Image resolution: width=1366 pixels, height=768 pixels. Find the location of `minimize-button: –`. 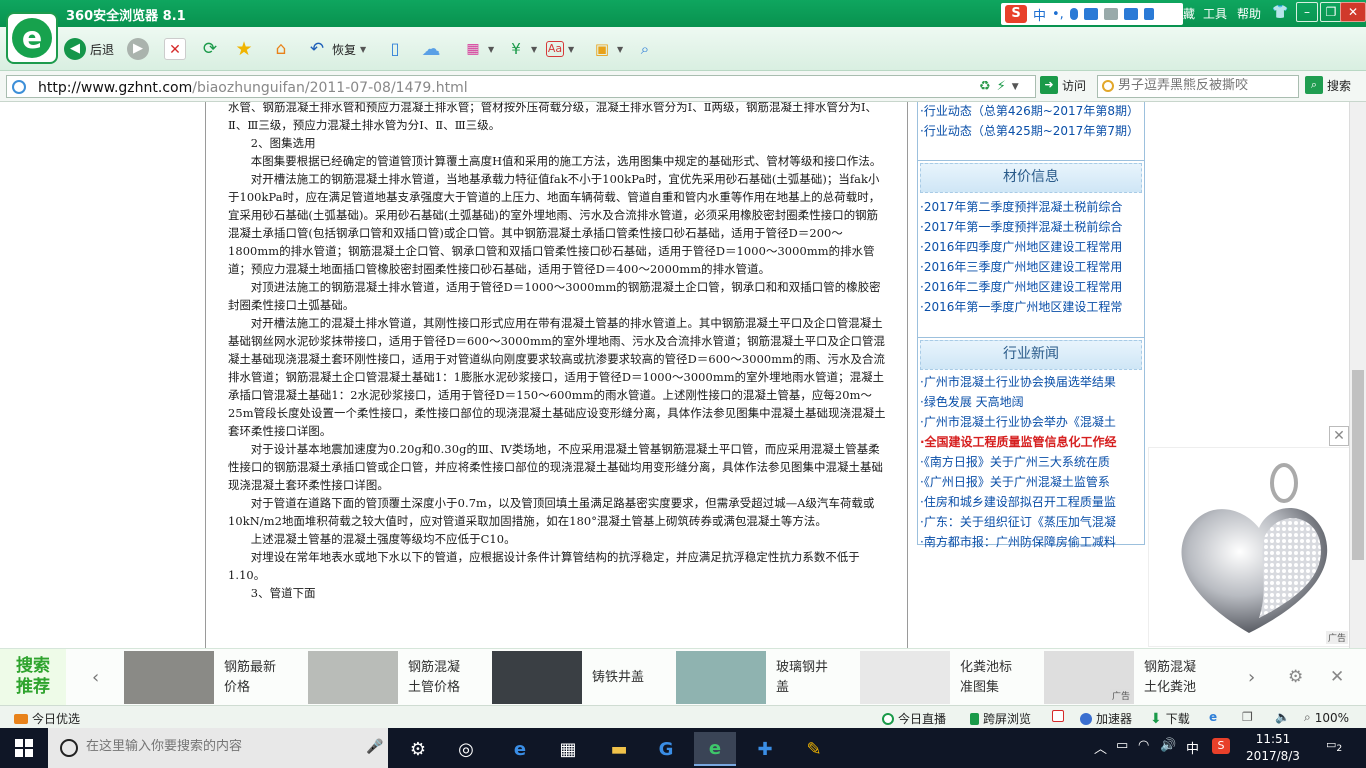

minimize-button: – is located at coordinates (1307, 12).